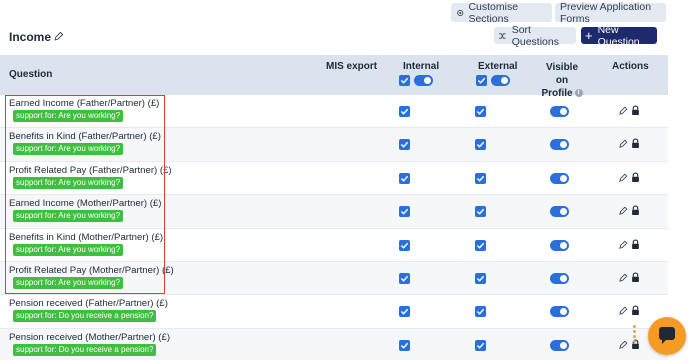 The width and height of the screenshot is (688, 360). I want to click on section-title: Income, so click(30, 37).